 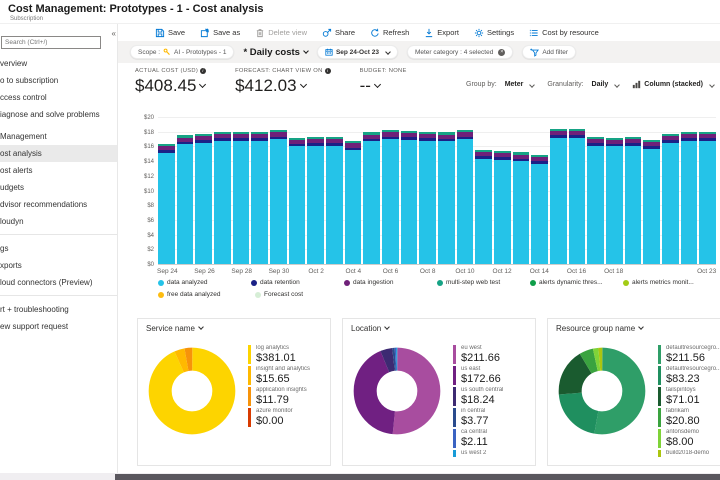 I want to click on sidebar-item-ost-analysis: ost analysis, so click(x=58, y=153).